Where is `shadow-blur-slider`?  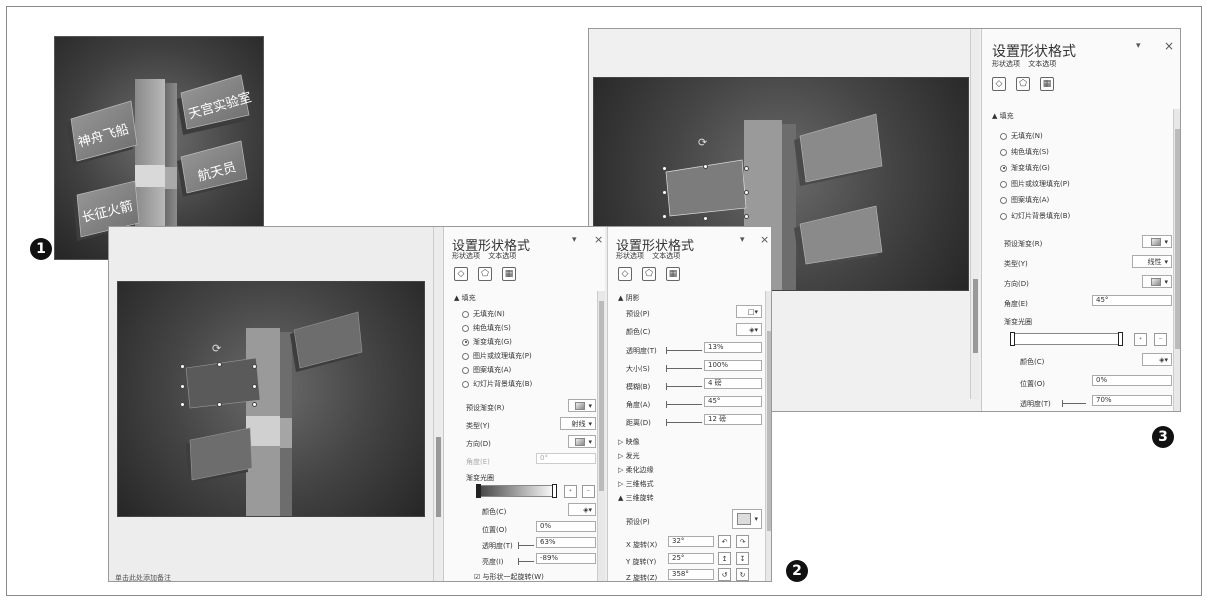
shadow-blur-slider is located at coordinates (684, 386).